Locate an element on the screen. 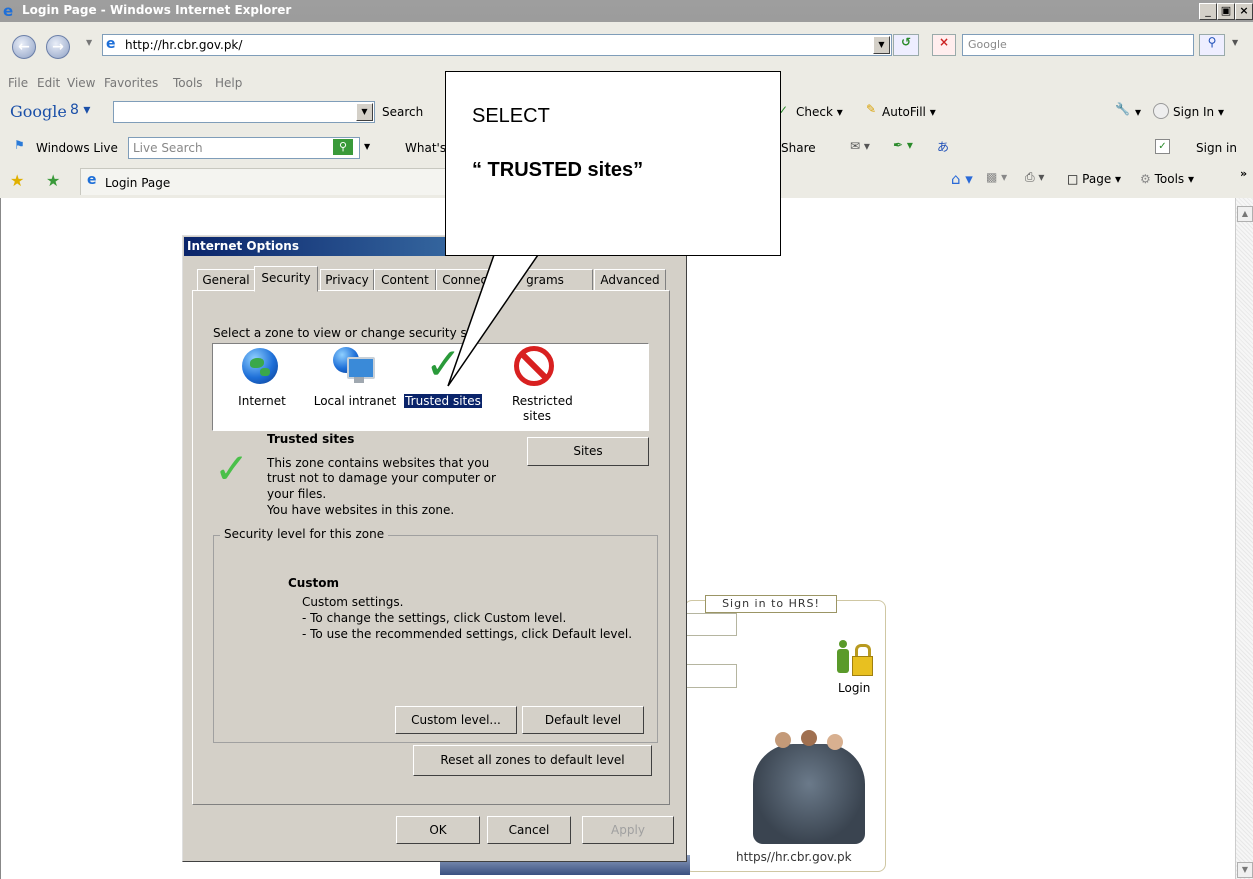 Image resolution: width=1253 pixels, height=879 pixels. intranet-icon is located at coordinates (354, 367).